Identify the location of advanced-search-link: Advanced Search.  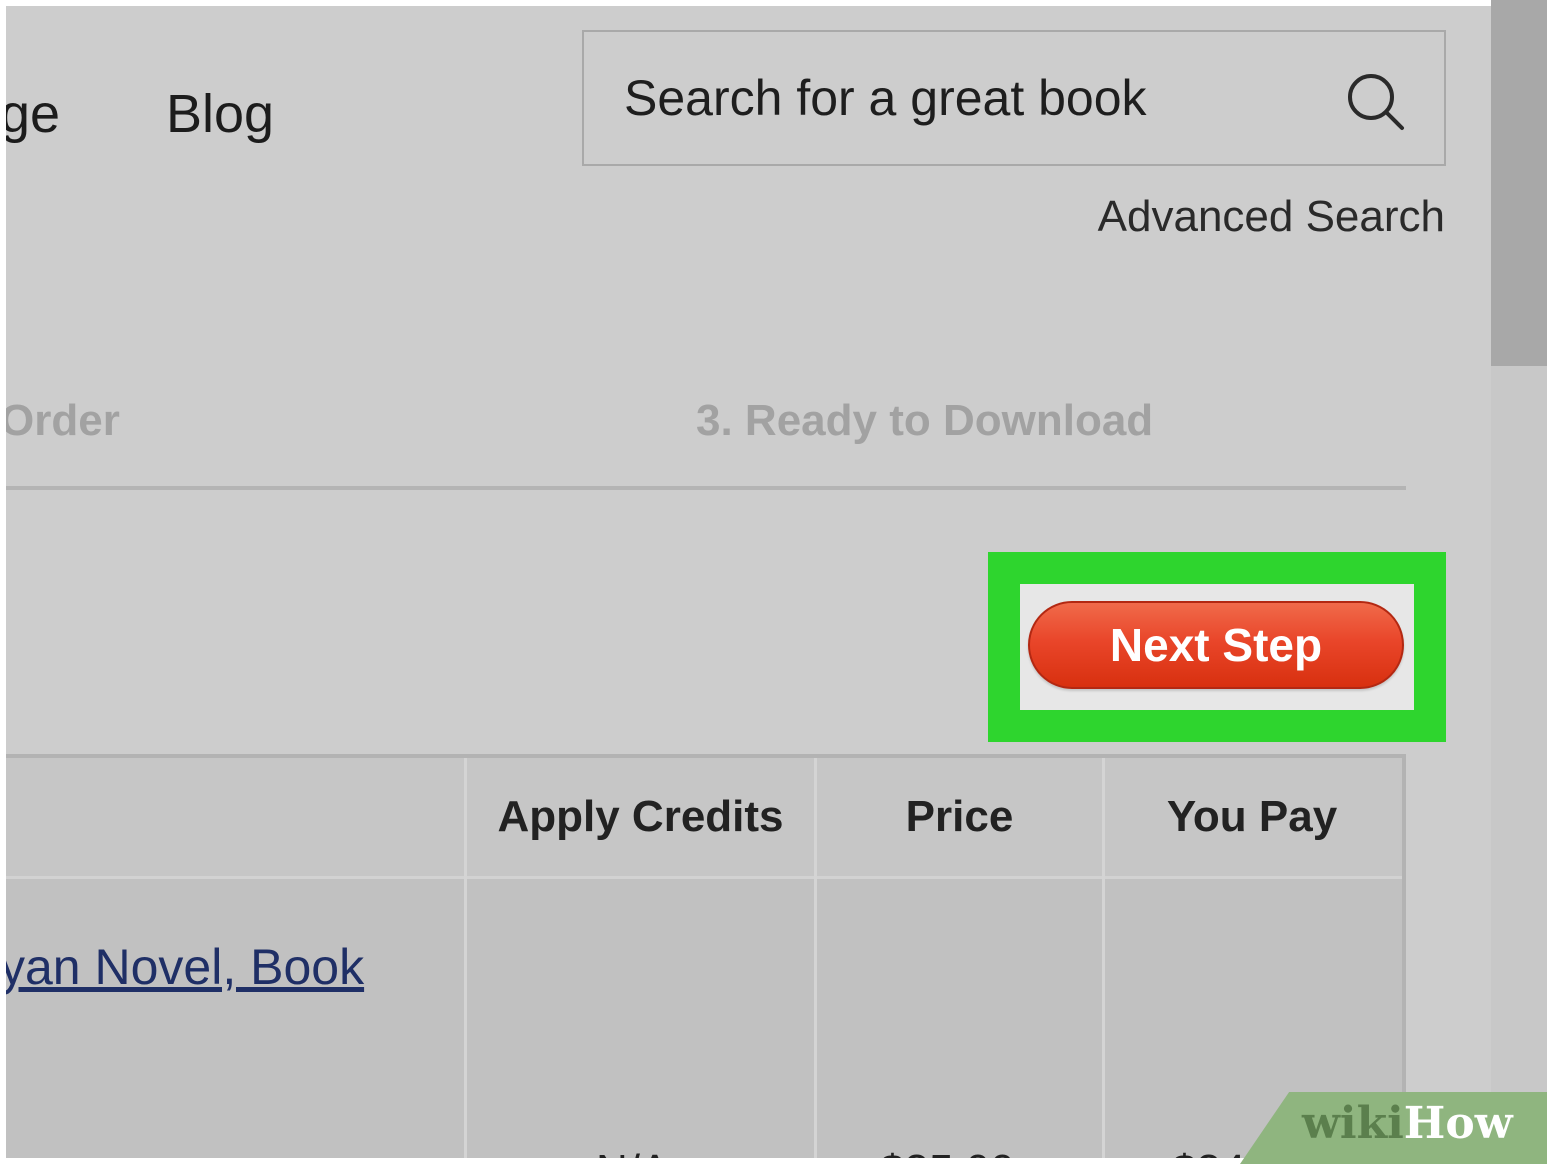
(1271, 217).